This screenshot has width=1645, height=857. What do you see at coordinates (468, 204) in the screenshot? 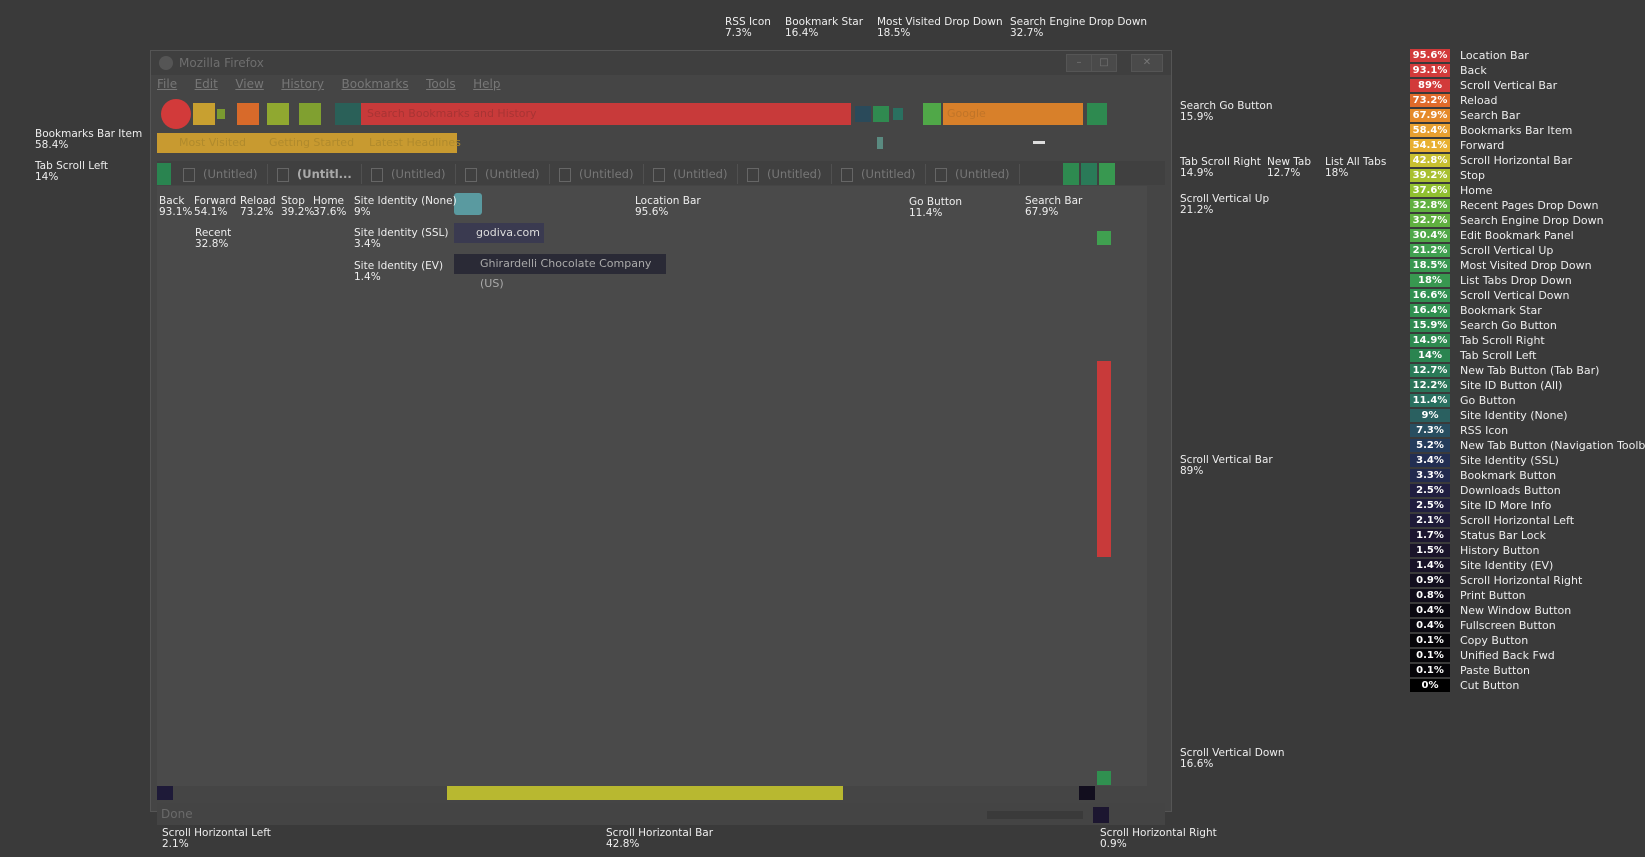
I see `site-identity-none-icon` at bounding box center [468, 204].